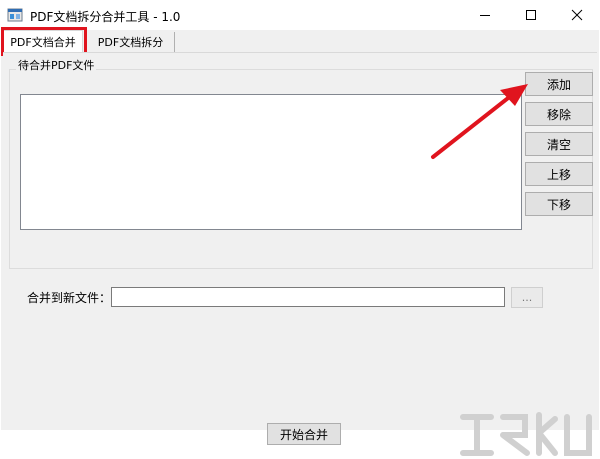 This screenshot has width=600, height=459. Describe the element at coordinates (300, 15) in the screenshot. I see `title-bar: PDF文档拆分合并工具 - 1.0` at that location.